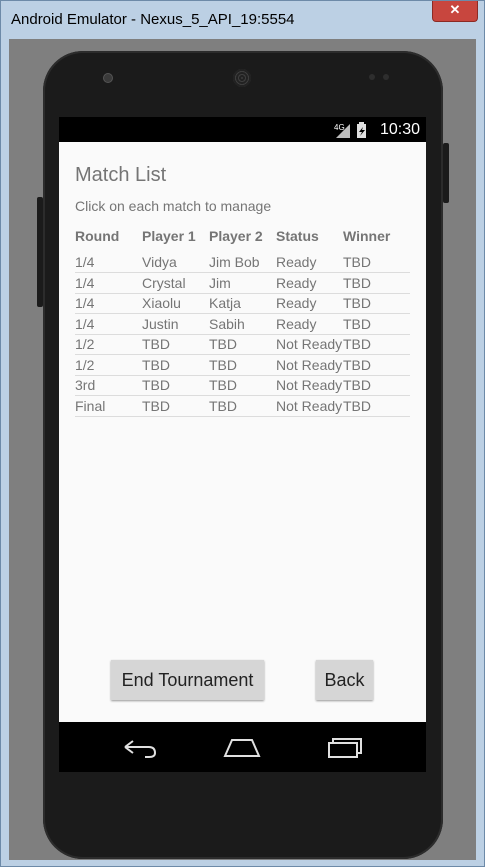 The image size is (485, 867). I want to click on page-subtitle: Click on each match to manage, so click(173, 206).